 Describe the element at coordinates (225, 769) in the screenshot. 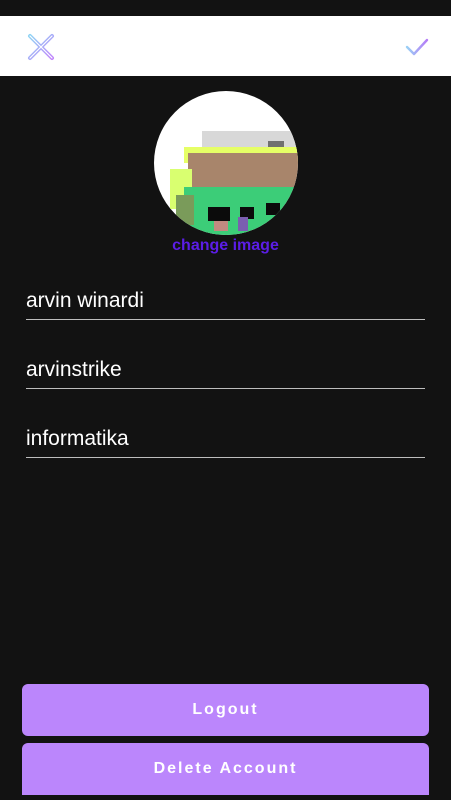

I see `delete-account-button: Delete Account` at that location.